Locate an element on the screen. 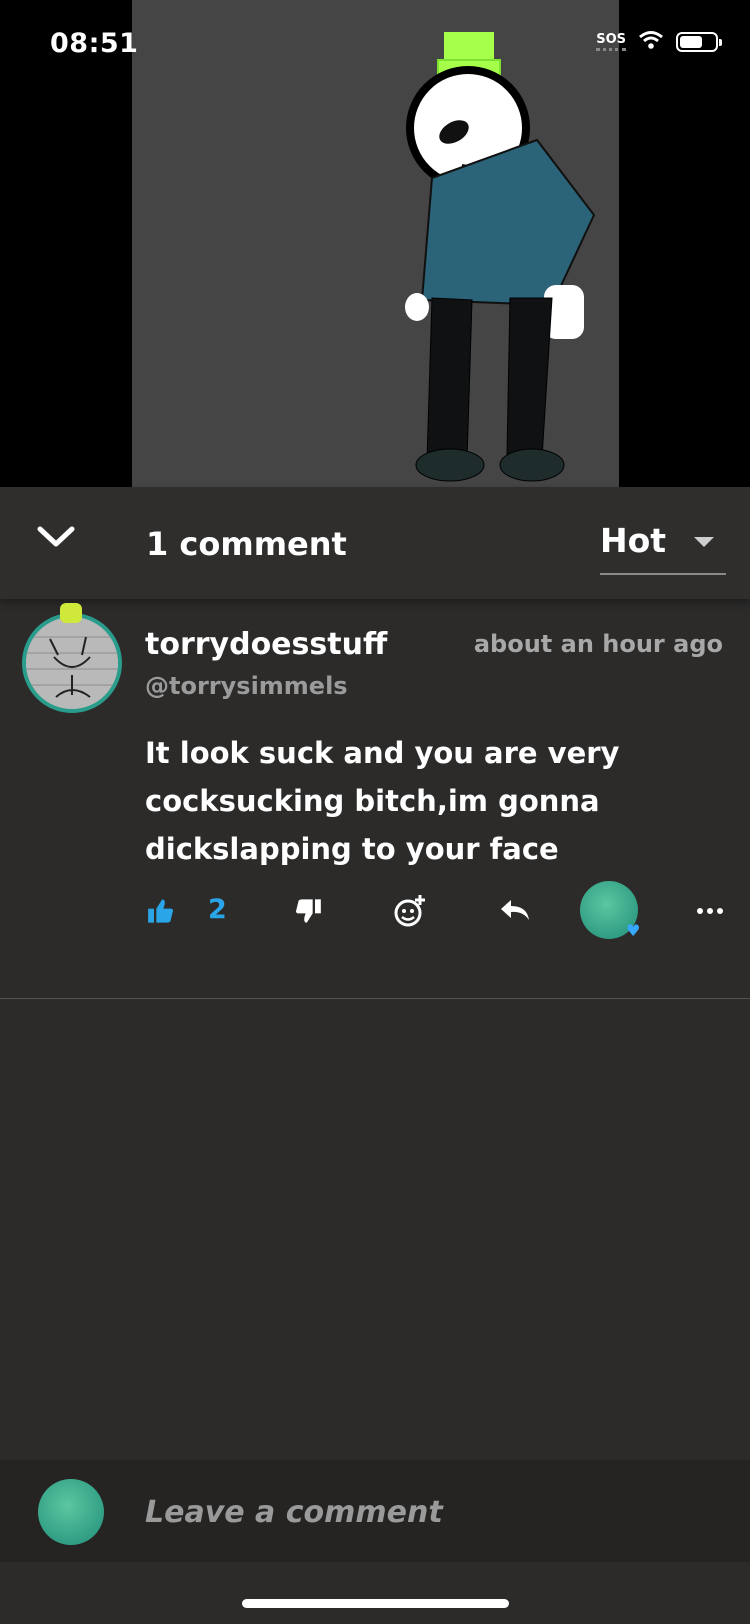 This screenshot has width=750, height=1624. caret-down-icon is located at coordinates (704, 542).